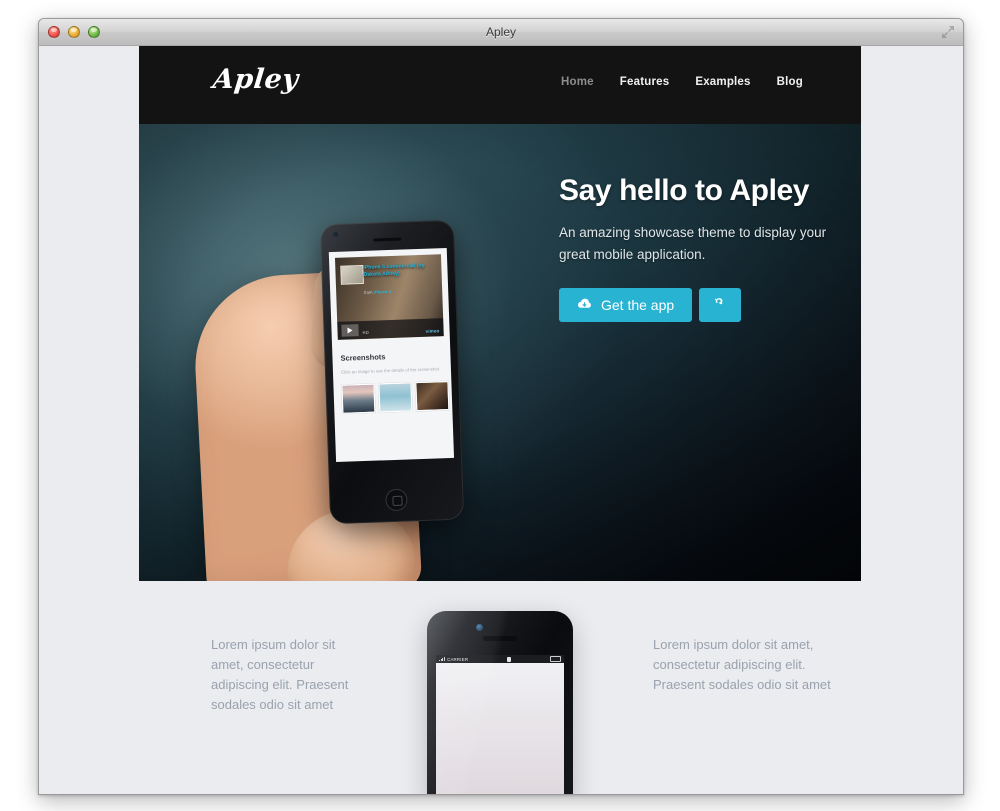 The width and height of the screenshot is (1000, 811). Describe the element at coordinates (458, 659) in the screenshot. I see `carrier-label: CARRIER` at that location.